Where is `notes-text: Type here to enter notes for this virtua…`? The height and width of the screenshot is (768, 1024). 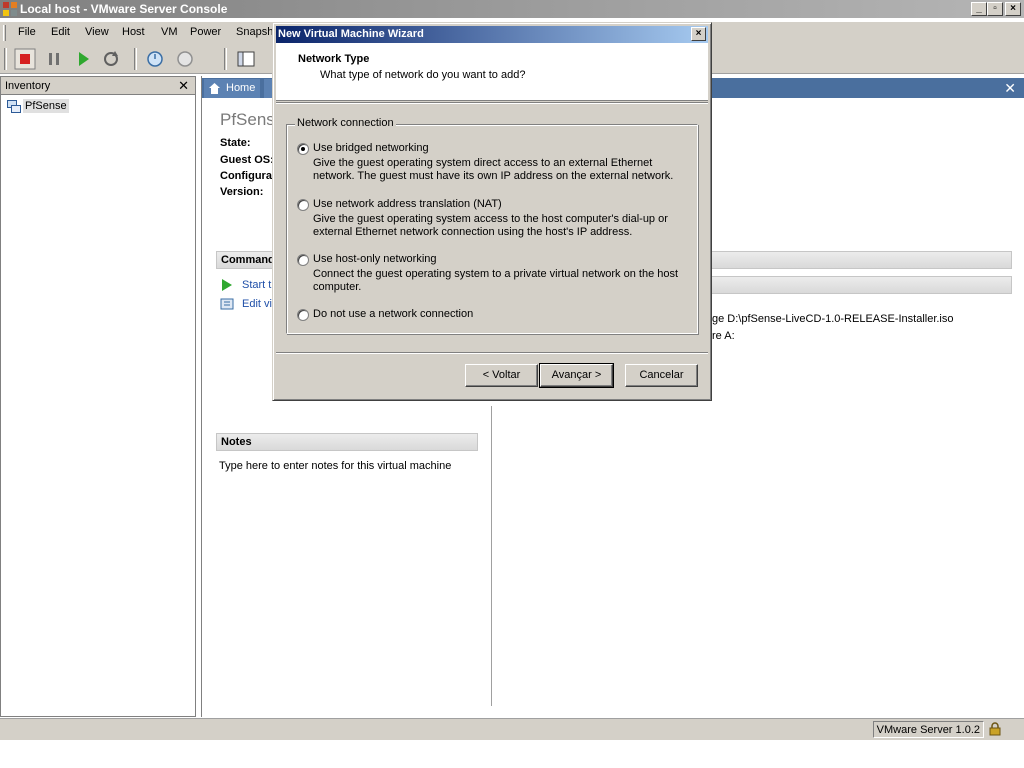 notes-text: Type here to enter notes for this virtua… is located at coordinates (335, 466).